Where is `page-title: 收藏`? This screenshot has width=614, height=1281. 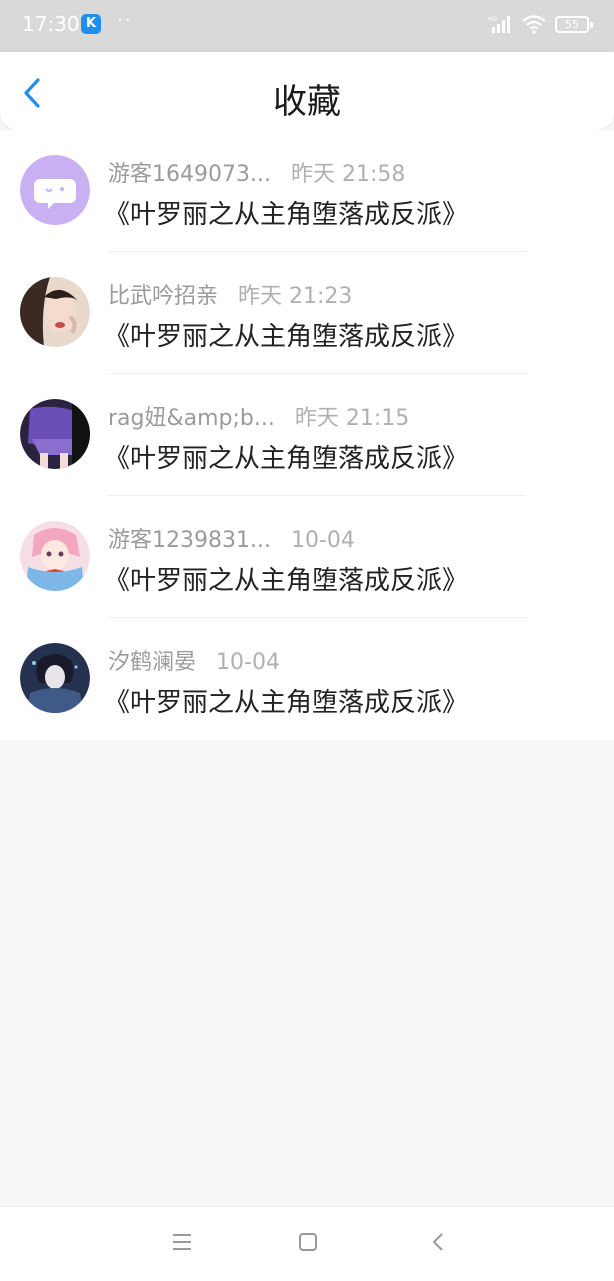 page-title: 收藏 is located at coordinates (307, 102).